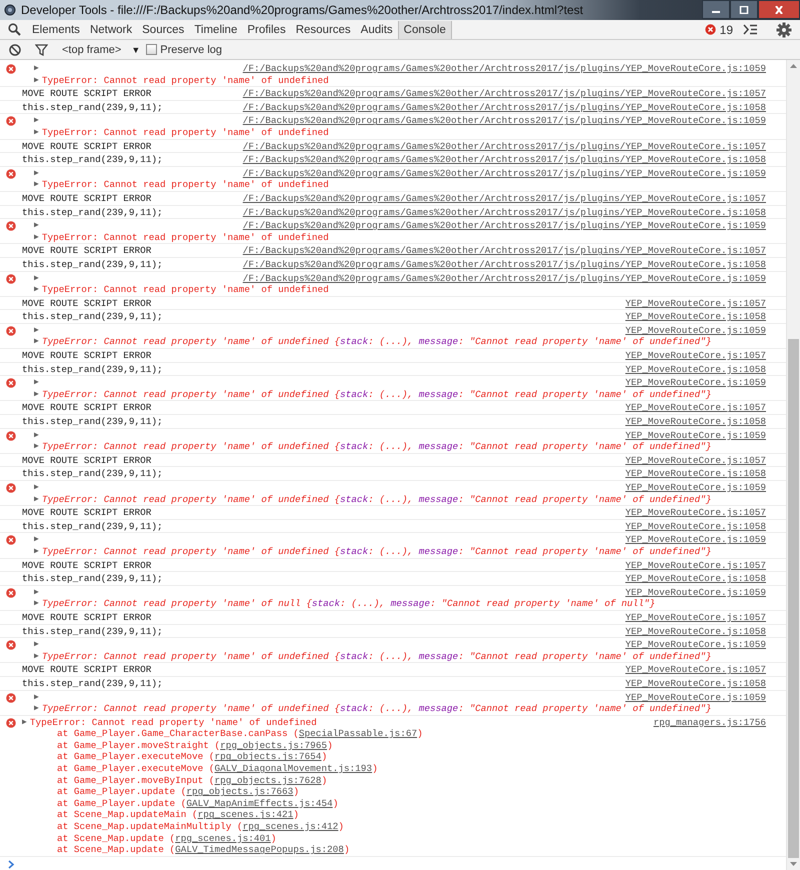  Describe the element at coordinates (215, 29) in the screenshot. I see `panel-tab: Timeline` at that location.